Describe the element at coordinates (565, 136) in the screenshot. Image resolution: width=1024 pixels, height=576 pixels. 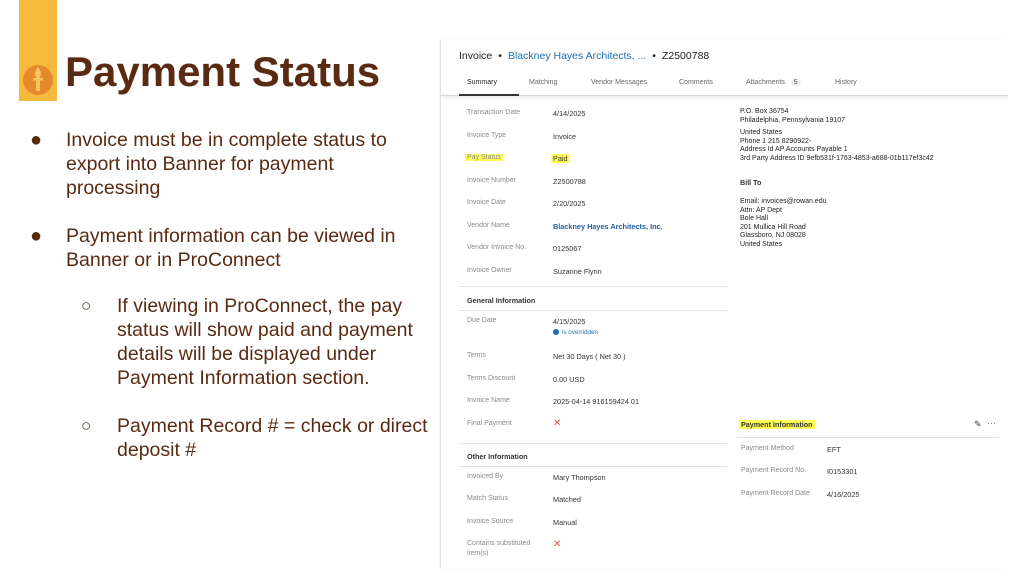
I see `field-value: Invoice` at that location.